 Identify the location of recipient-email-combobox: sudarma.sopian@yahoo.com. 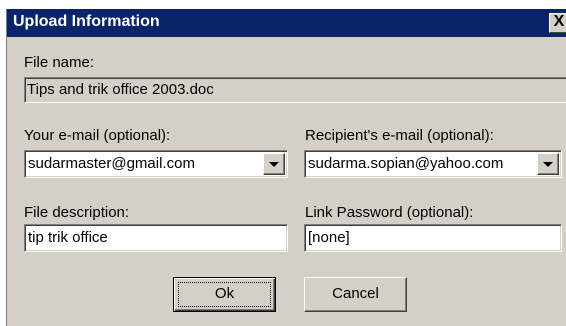
(433, 164).